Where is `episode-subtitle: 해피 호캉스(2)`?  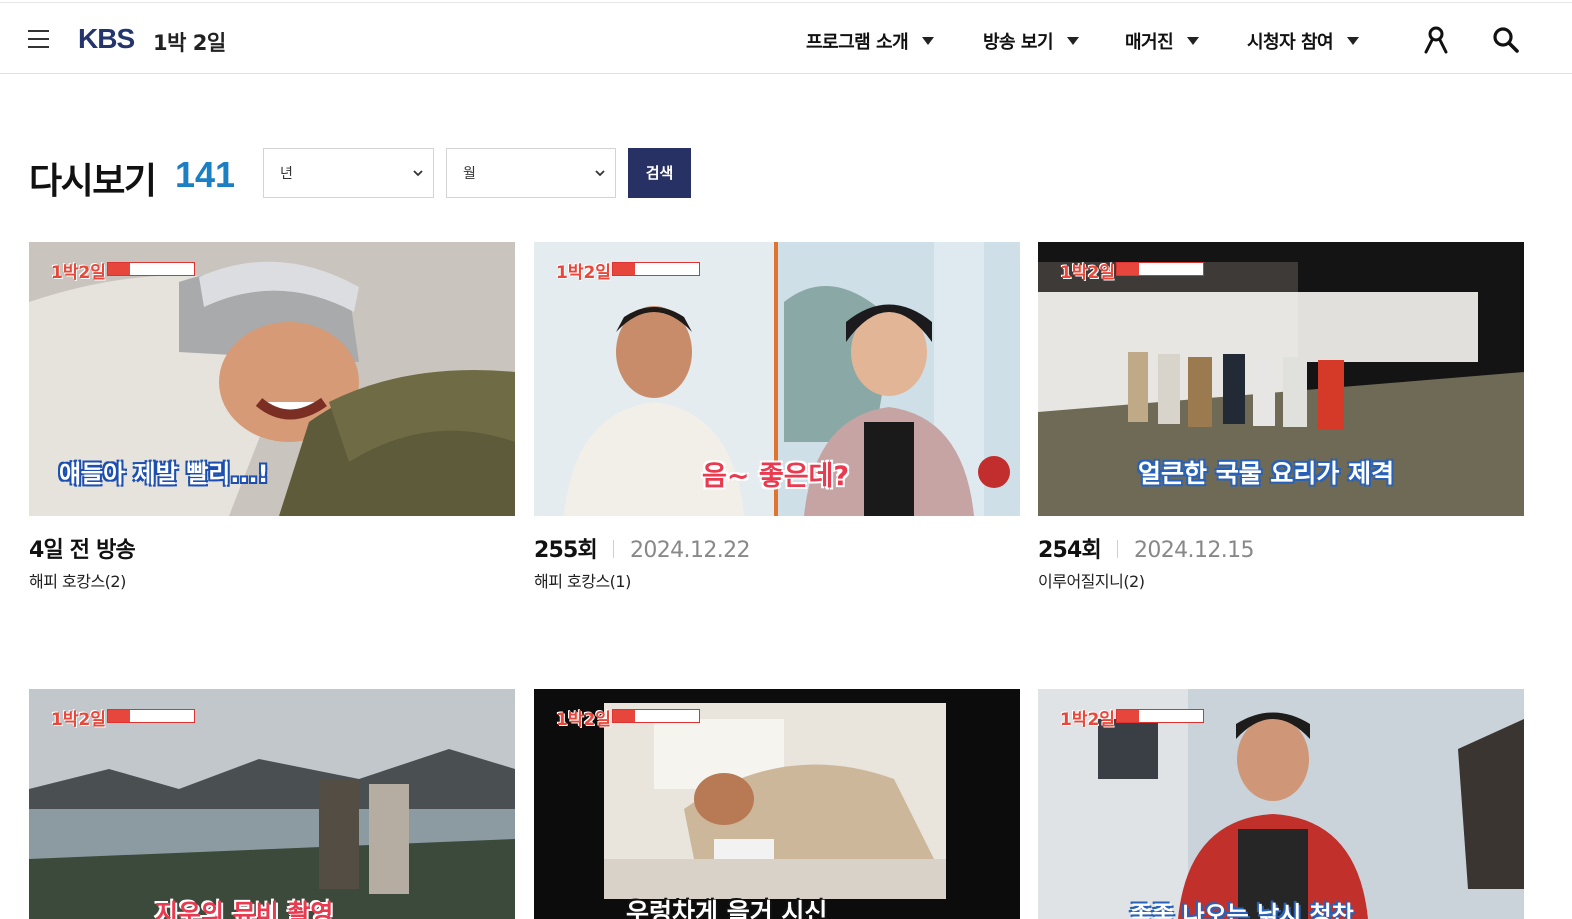 episode-subtitle: 해피 호캉스(2) is located at coordinates (77, 580).